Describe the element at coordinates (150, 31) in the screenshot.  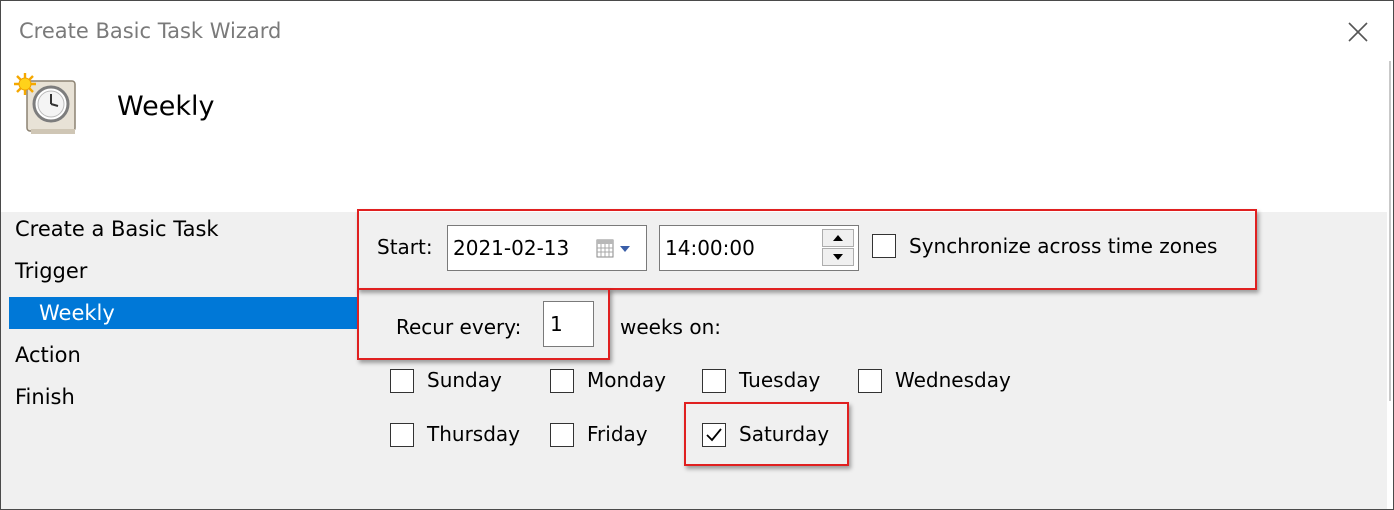
I see `window-title: Create Basic Task Wizard` at that location.